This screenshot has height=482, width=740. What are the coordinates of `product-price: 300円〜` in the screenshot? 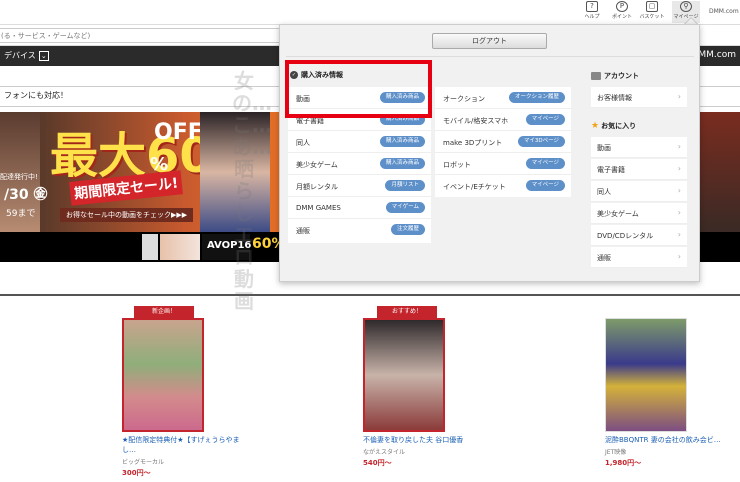 It's located at (136, 473).